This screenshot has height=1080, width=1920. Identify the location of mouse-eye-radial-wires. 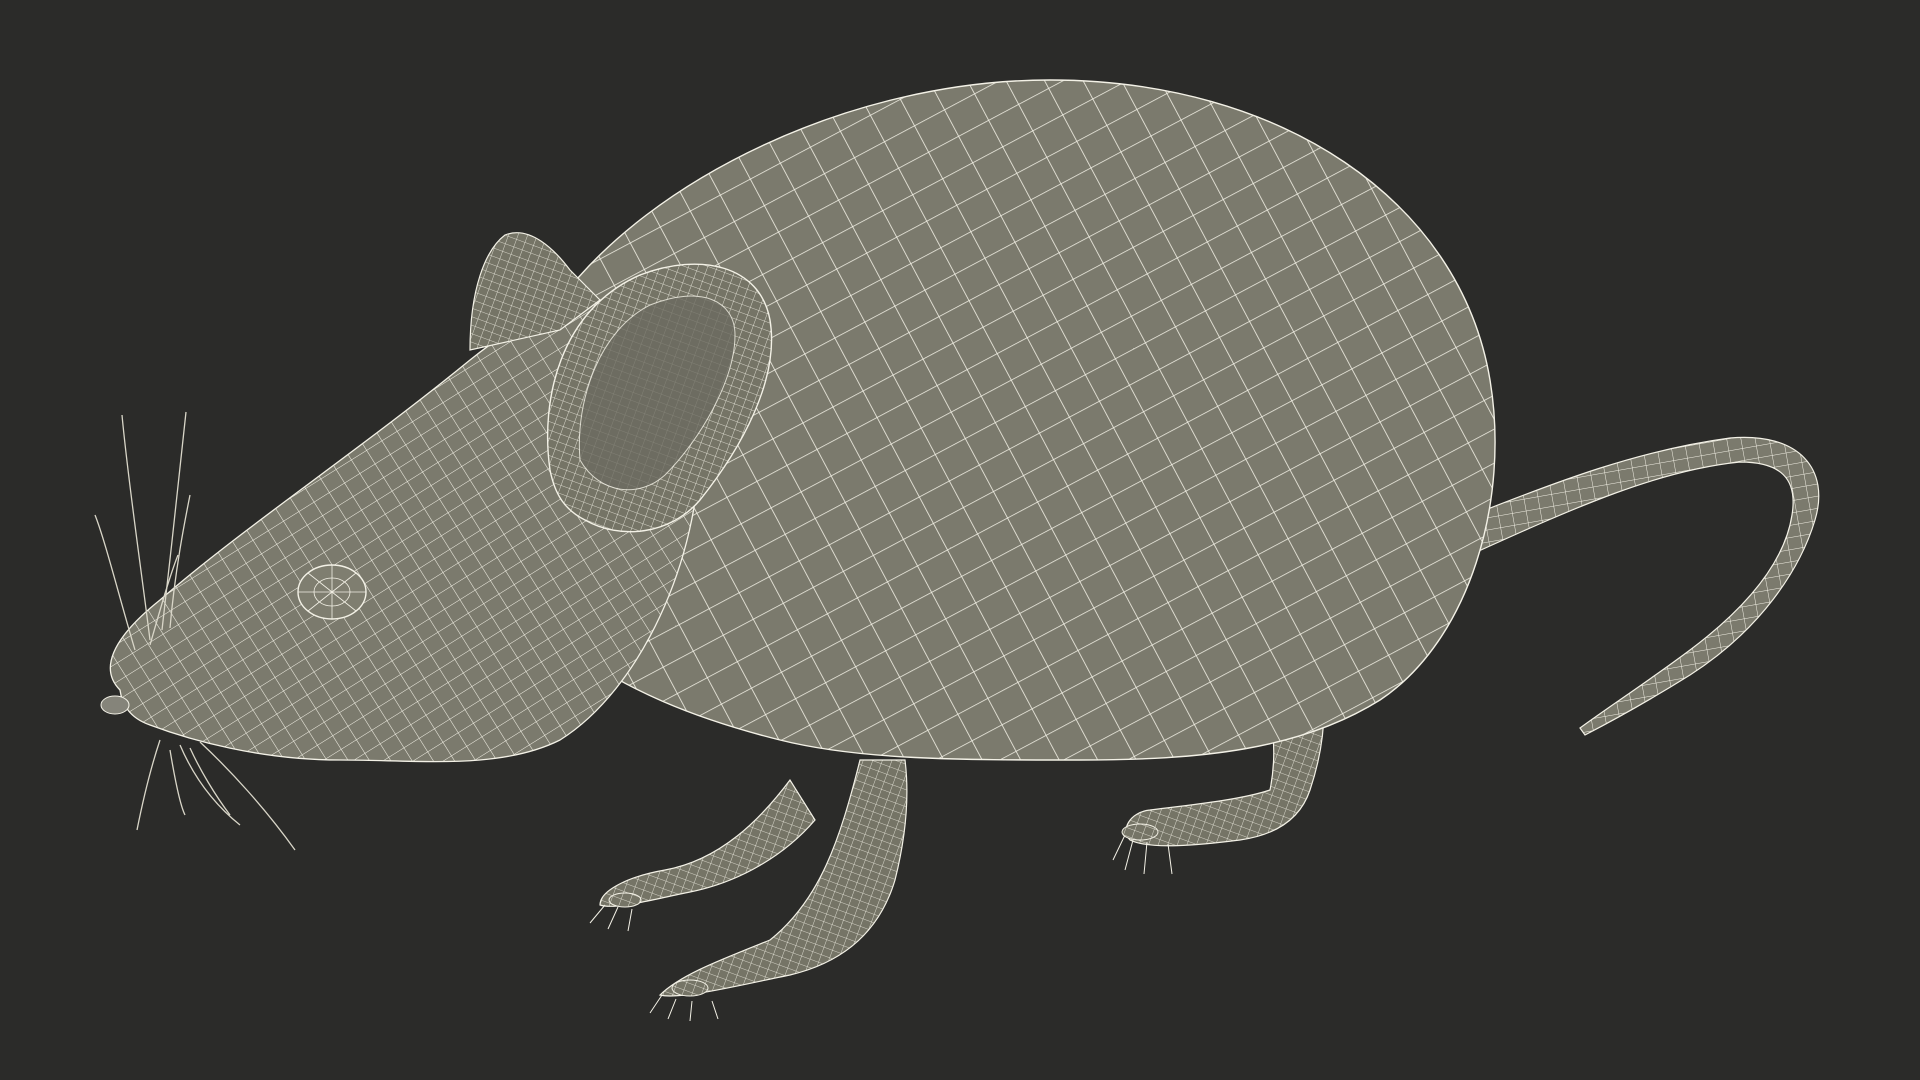
(332, 592).